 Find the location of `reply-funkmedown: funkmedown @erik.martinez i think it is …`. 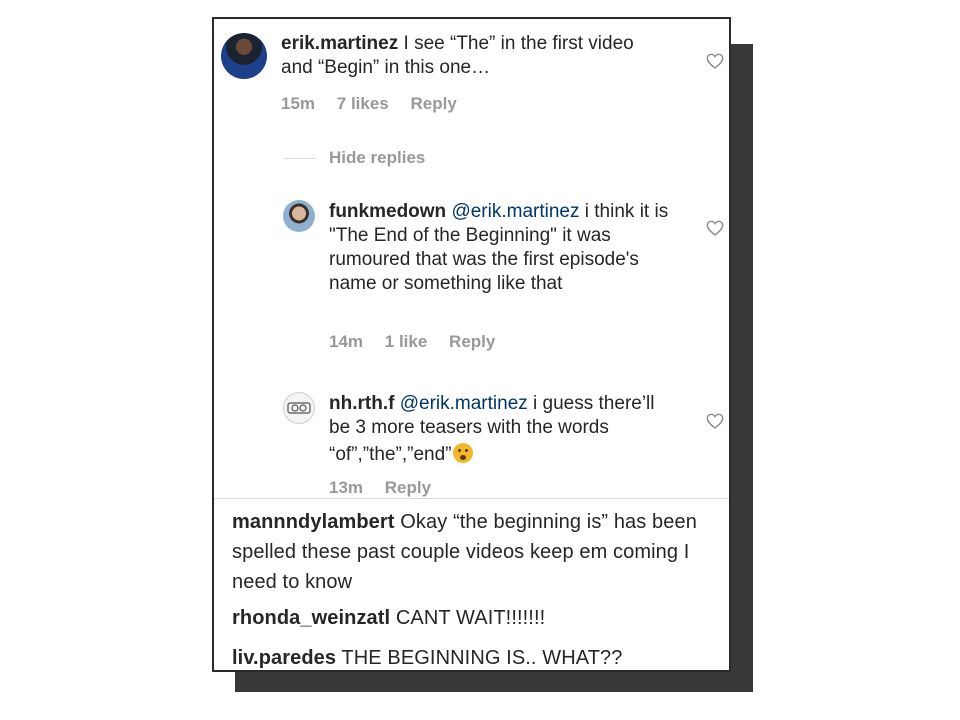

reply-funkmedown: funkmedown @erik.martinez i think it is … is located at coordinates (504, 248).